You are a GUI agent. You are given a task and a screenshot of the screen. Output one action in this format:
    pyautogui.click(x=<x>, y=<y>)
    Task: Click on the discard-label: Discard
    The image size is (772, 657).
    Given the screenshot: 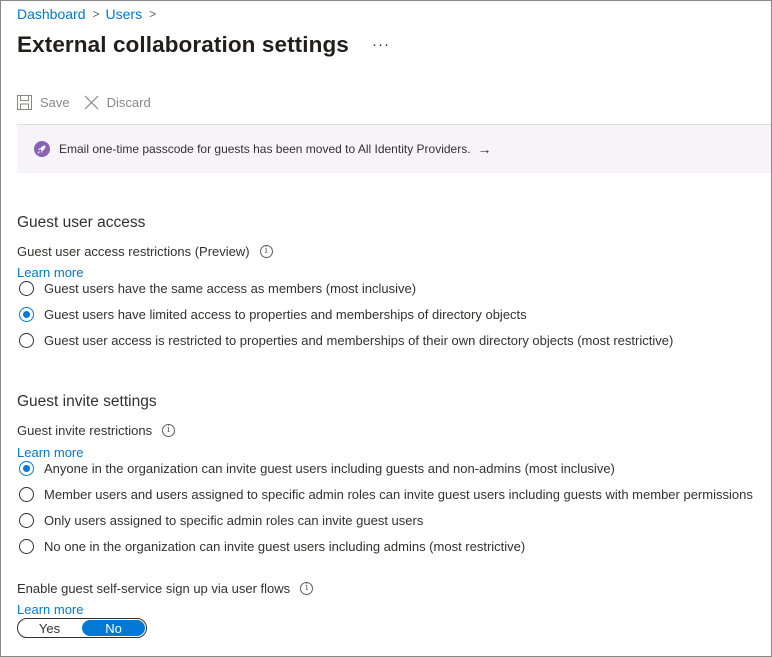 What is the action you would take?
    pyautogui.click(x=128, y=102)
    